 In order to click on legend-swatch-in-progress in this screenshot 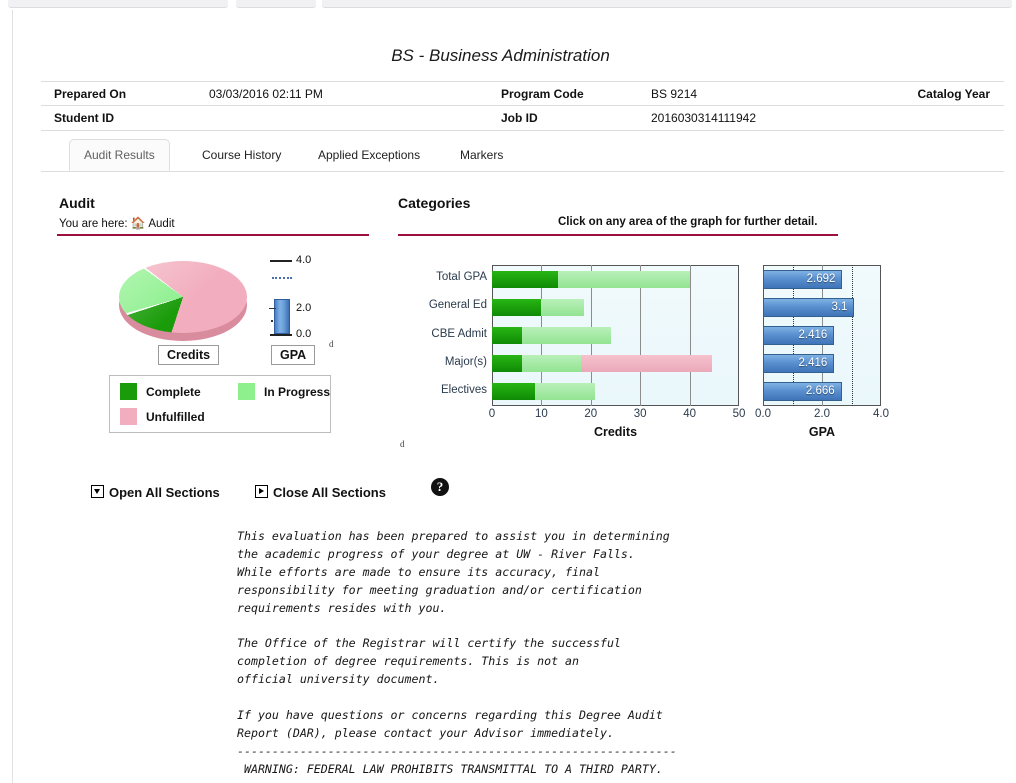, I will do `click(246, 391)`.